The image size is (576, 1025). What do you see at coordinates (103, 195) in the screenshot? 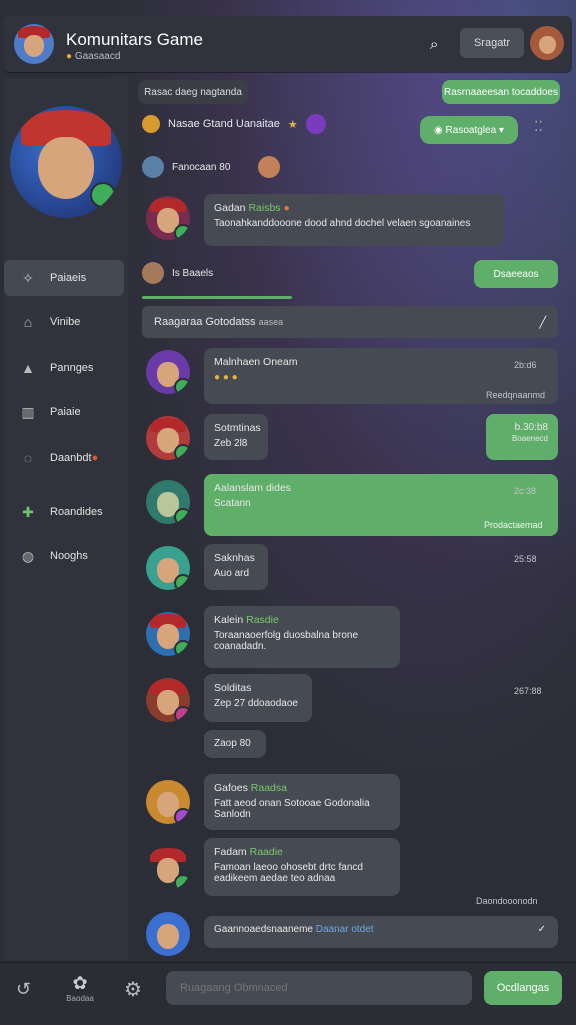
I see `online-badge-icon` at bounding box center [103, 195].